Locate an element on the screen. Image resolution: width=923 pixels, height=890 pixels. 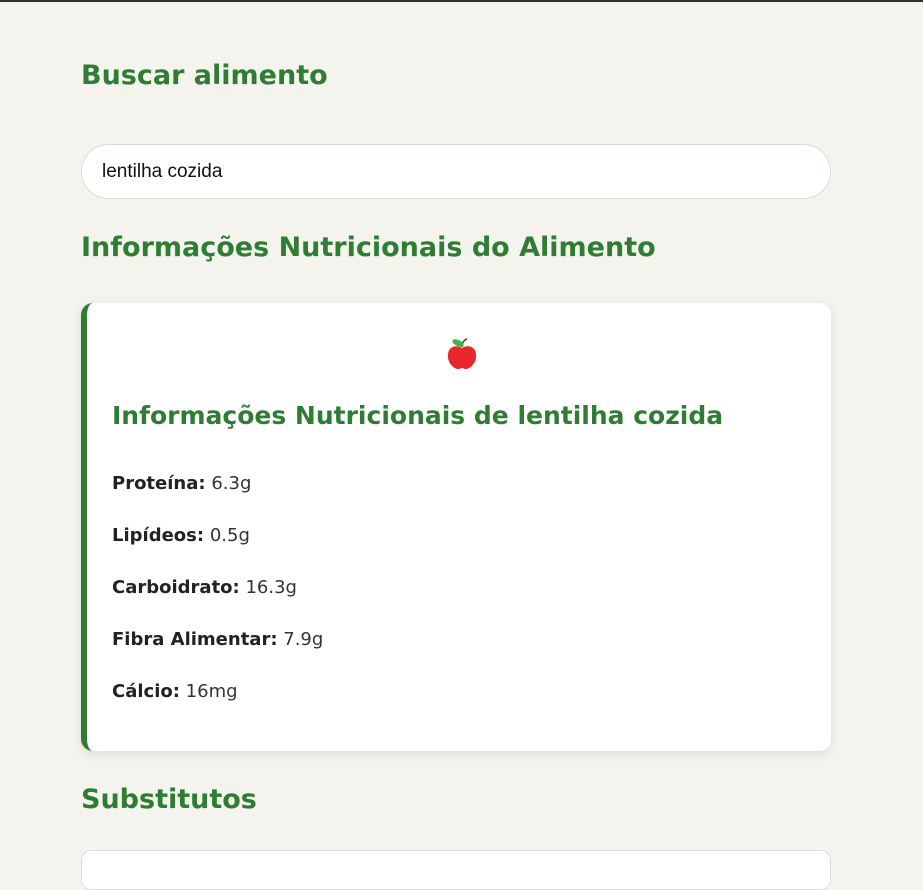
nutrient-protein: Proteína: 6.3g is located at coordinates (181, 483).